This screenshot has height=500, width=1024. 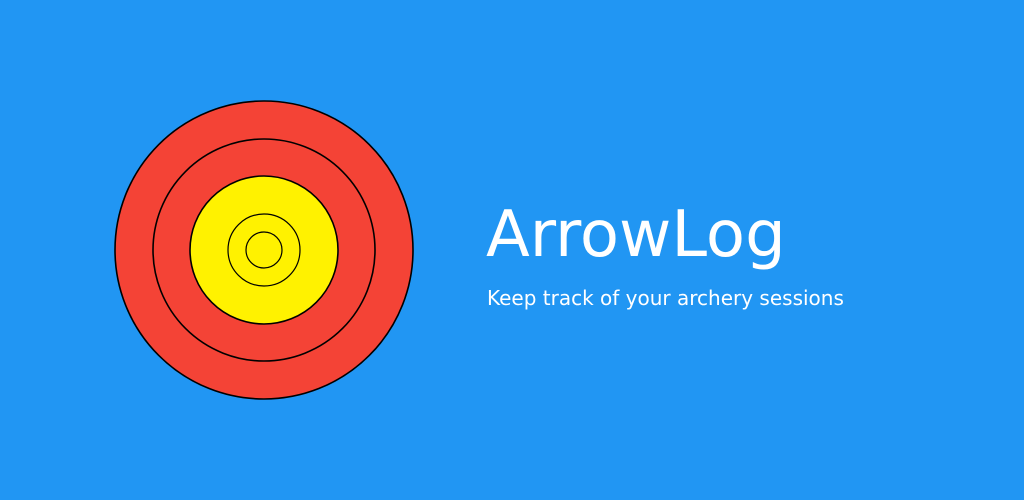 I want to click on app-title: ArrowLog, so click(x=636, y=235).